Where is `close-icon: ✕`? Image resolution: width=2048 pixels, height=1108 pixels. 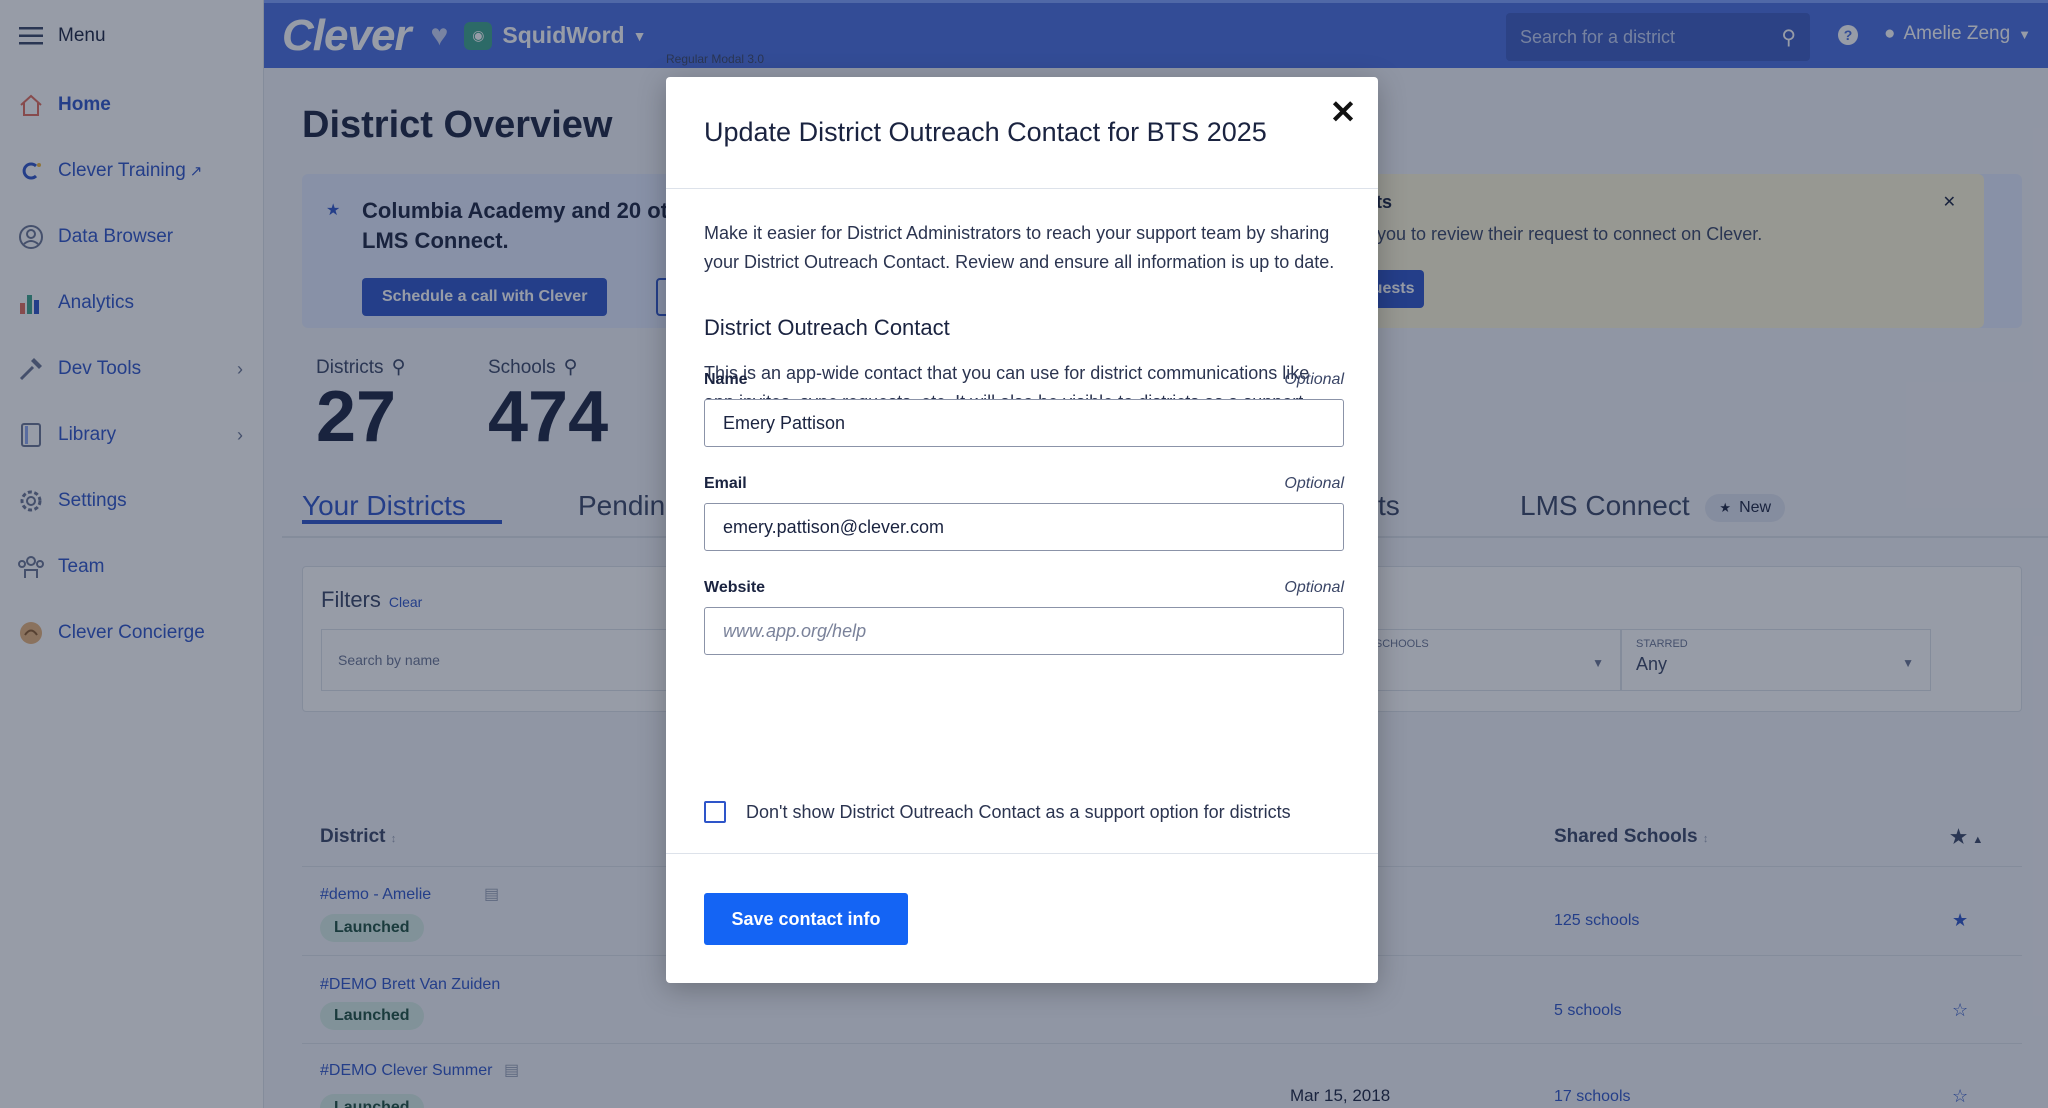 close-icon: ✕ is located at coordinates (1343, 112).